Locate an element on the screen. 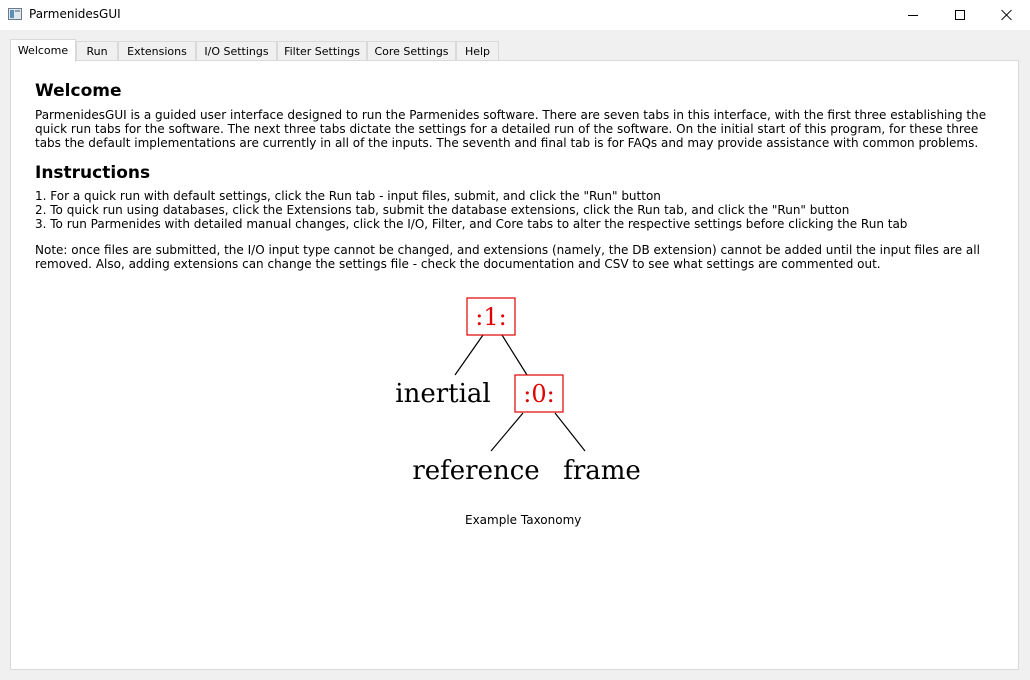 This screenshot has height=680, width=1030. leaf-frame: frame is located at coordinates (602, 471).